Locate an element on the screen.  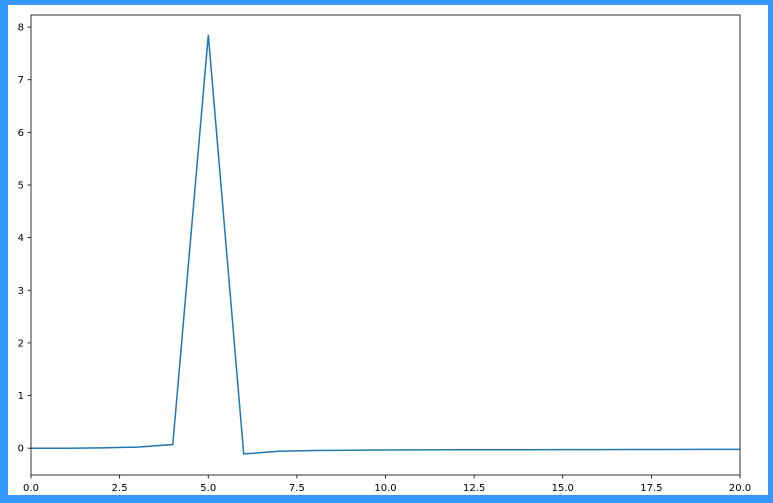
x-tick-label: 20.0 is located at coordinates (740, 488).